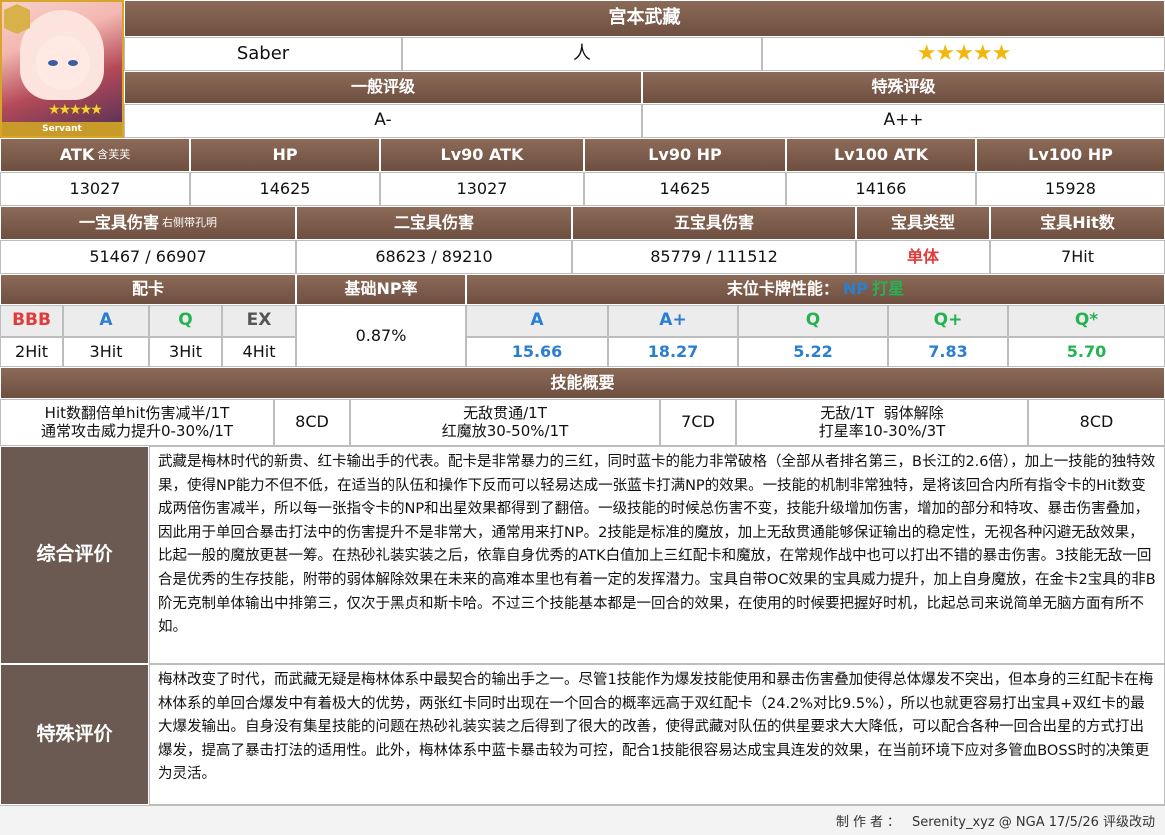 The height and width of the screenshot is (835, 1165). I want to click on skill1-line2: 通常攻击威力提升0-30%/1T, so click(137, 430).